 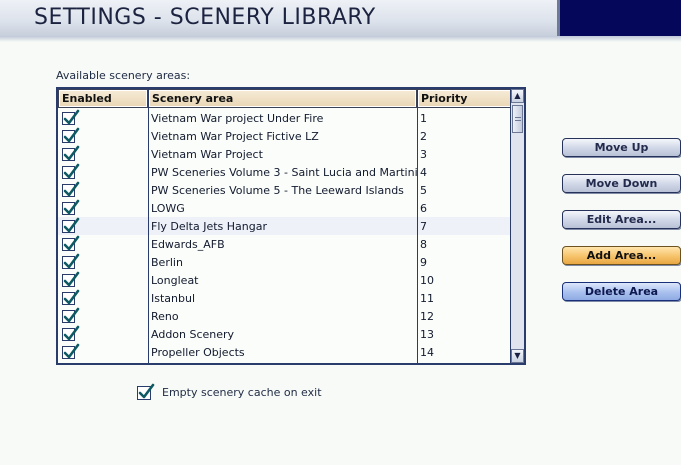 I want to click on table-row: Reno 12, so click(x=285, y=316).